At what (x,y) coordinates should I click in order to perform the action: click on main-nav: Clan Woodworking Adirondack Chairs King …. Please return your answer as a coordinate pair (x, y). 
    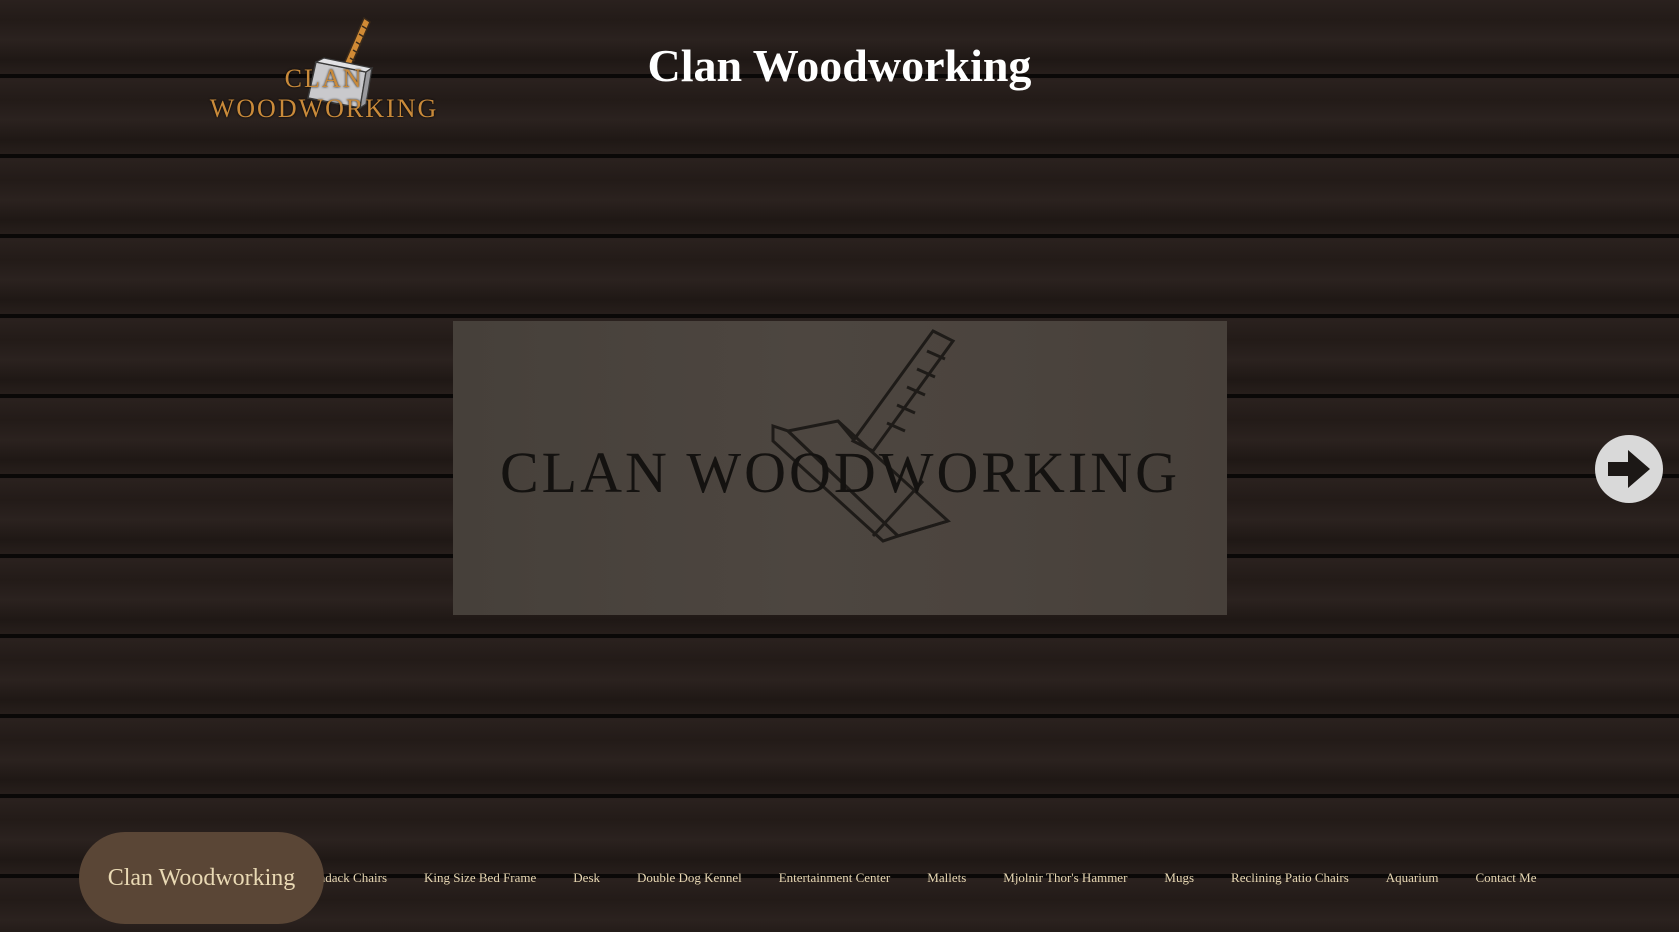
    Looking at the image, I should click on (839, 878).